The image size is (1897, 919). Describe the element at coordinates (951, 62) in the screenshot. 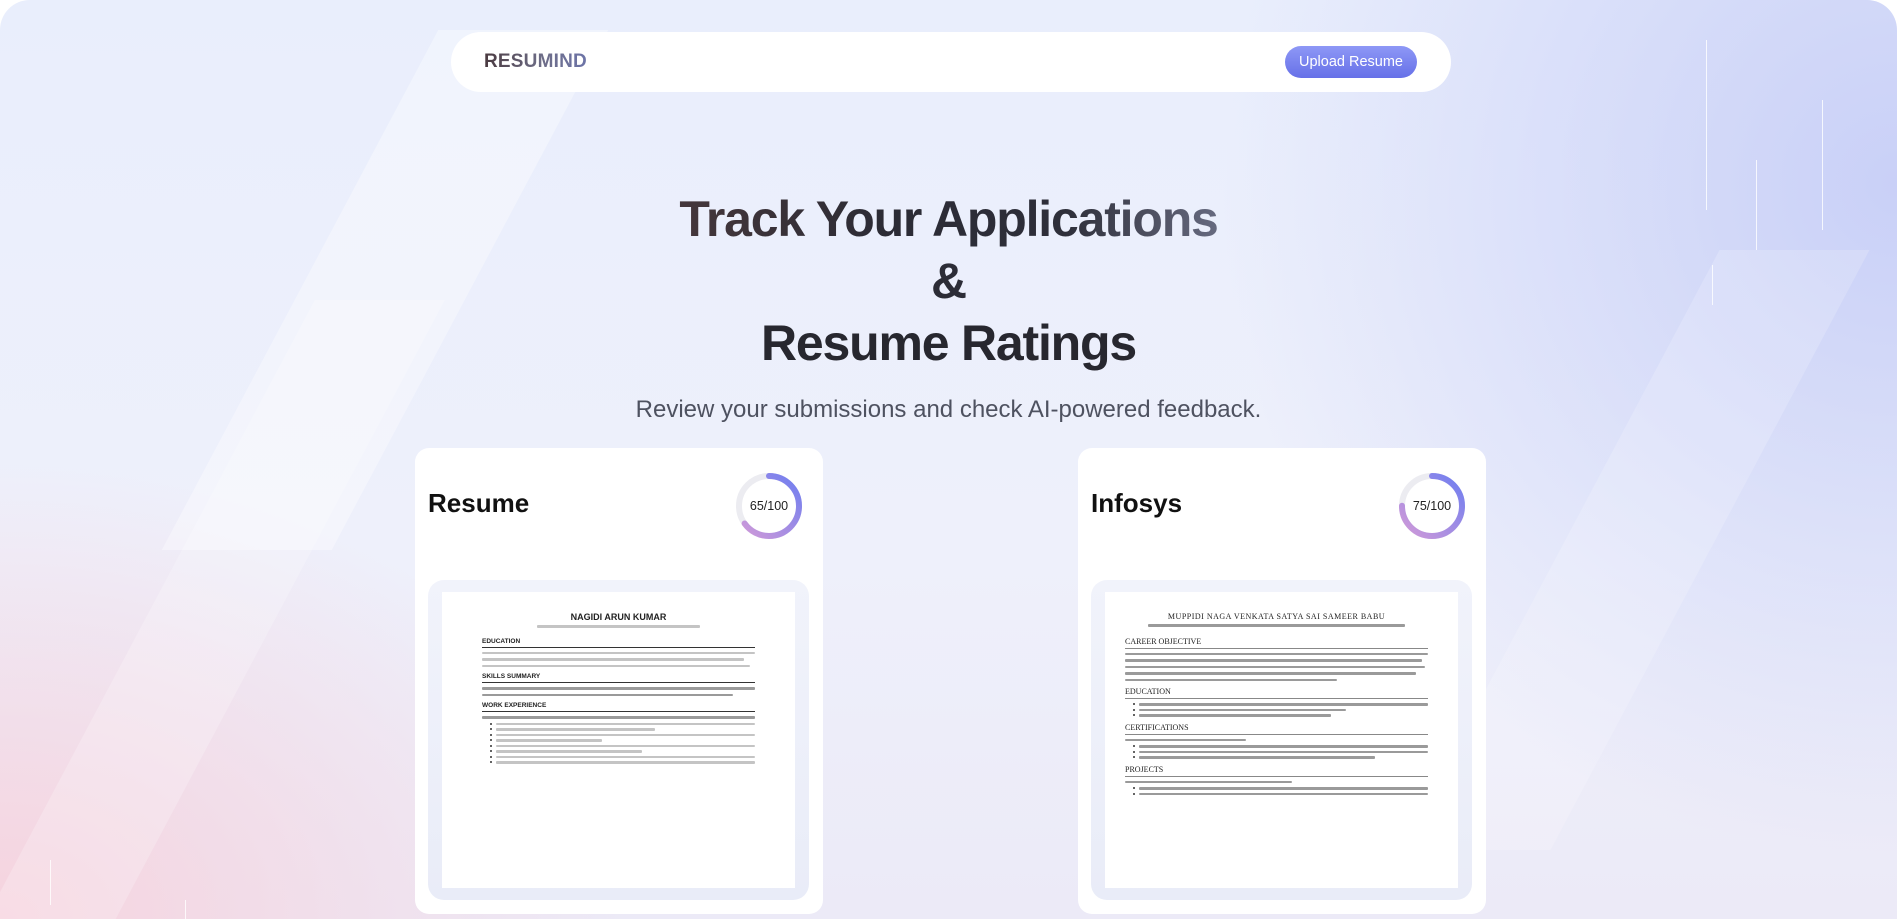

I see `navbar: RESUMIND Upload Resume` at that location.